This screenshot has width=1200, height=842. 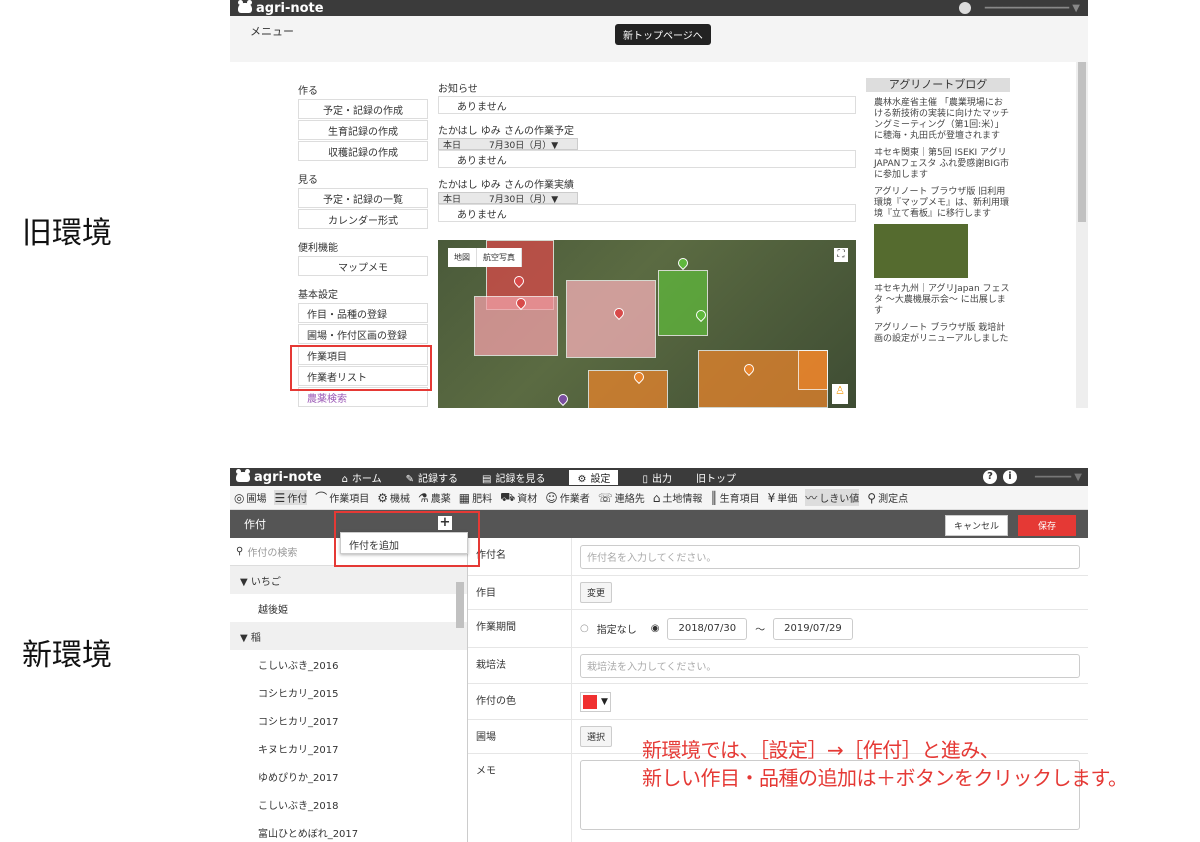 I want to click on save-button: 保存, so click(x=1046, y=525).